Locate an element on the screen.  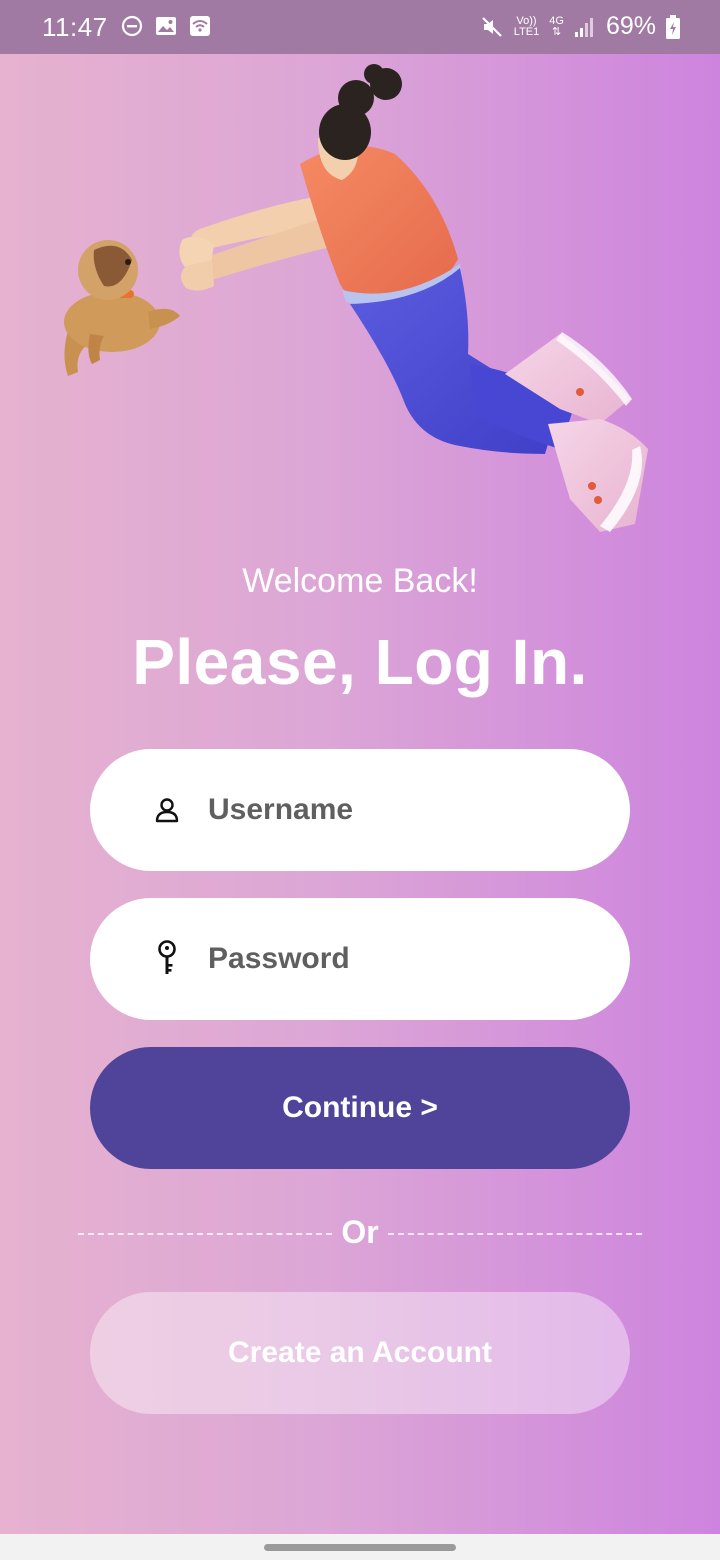
home-gesture-handle is located at coordinates (360, 1547).